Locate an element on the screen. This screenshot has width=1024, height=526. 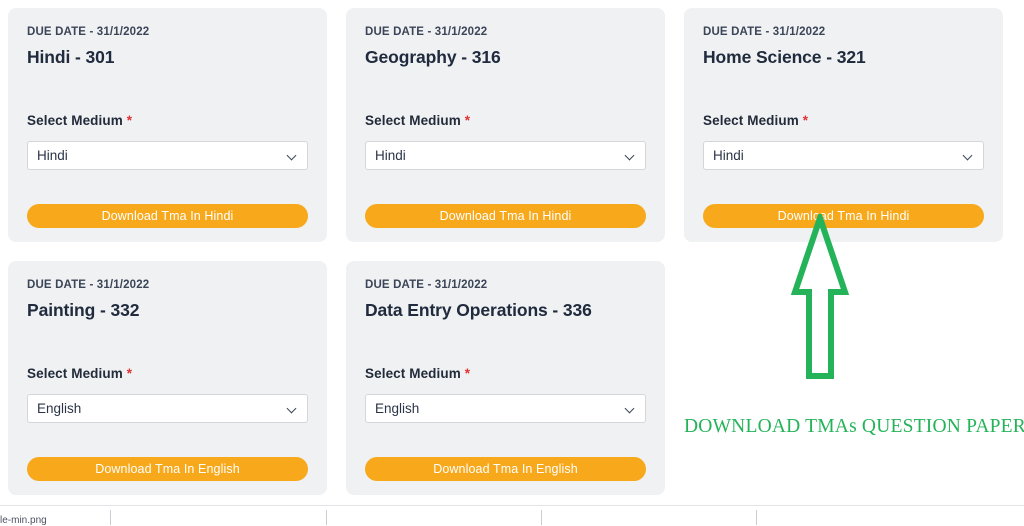
strip-file-label: le-min.png is located at coordinates (23, 520).